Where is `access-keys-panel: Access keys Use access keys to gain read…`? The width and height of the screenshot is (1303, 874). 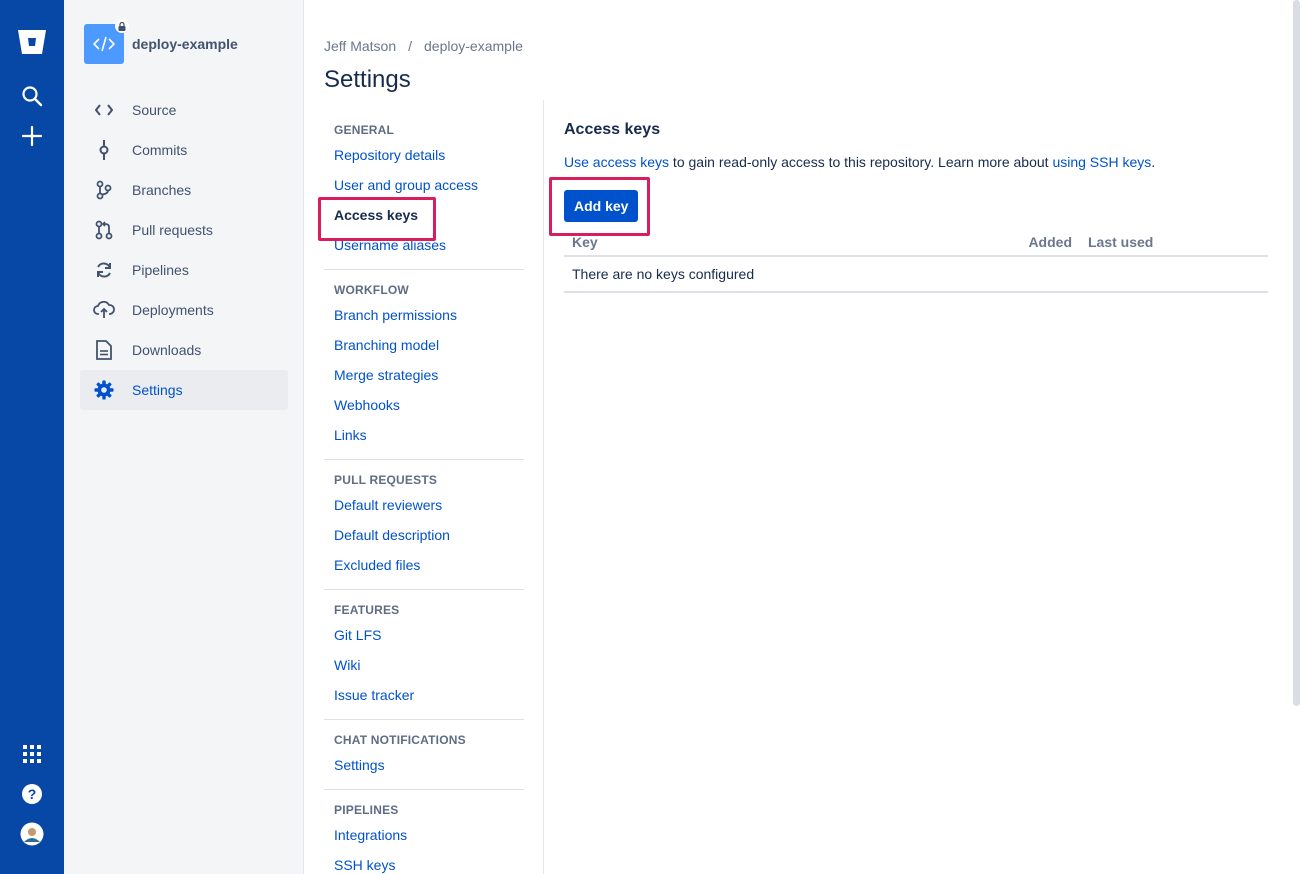
access-keys-panel: Access keys Use access keys to gain read… is located at coordinates (916, 201).